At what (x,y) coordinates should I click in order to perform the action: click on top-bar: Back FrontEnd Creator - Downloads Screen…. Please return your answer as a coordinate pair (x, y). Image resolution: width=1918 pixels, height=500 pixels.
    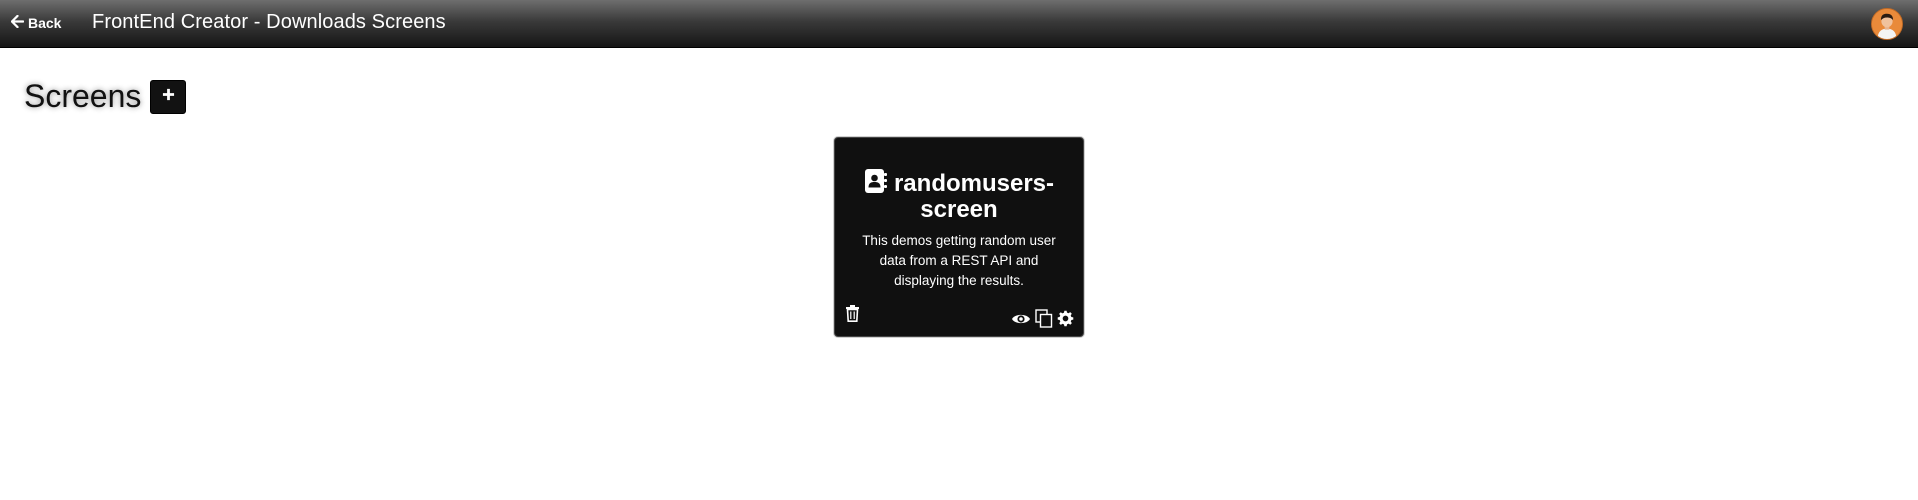
    Looking at the image, I should click on (959, 24).